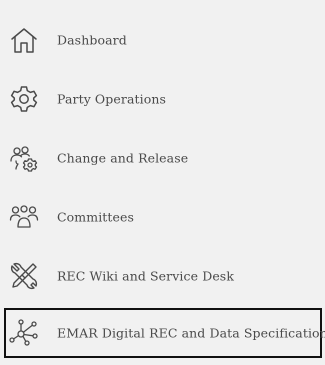 This screenshot has width=325, height=365. I want to click on sidebar-item-change-and-release: Change and Release, so click(162, 158).